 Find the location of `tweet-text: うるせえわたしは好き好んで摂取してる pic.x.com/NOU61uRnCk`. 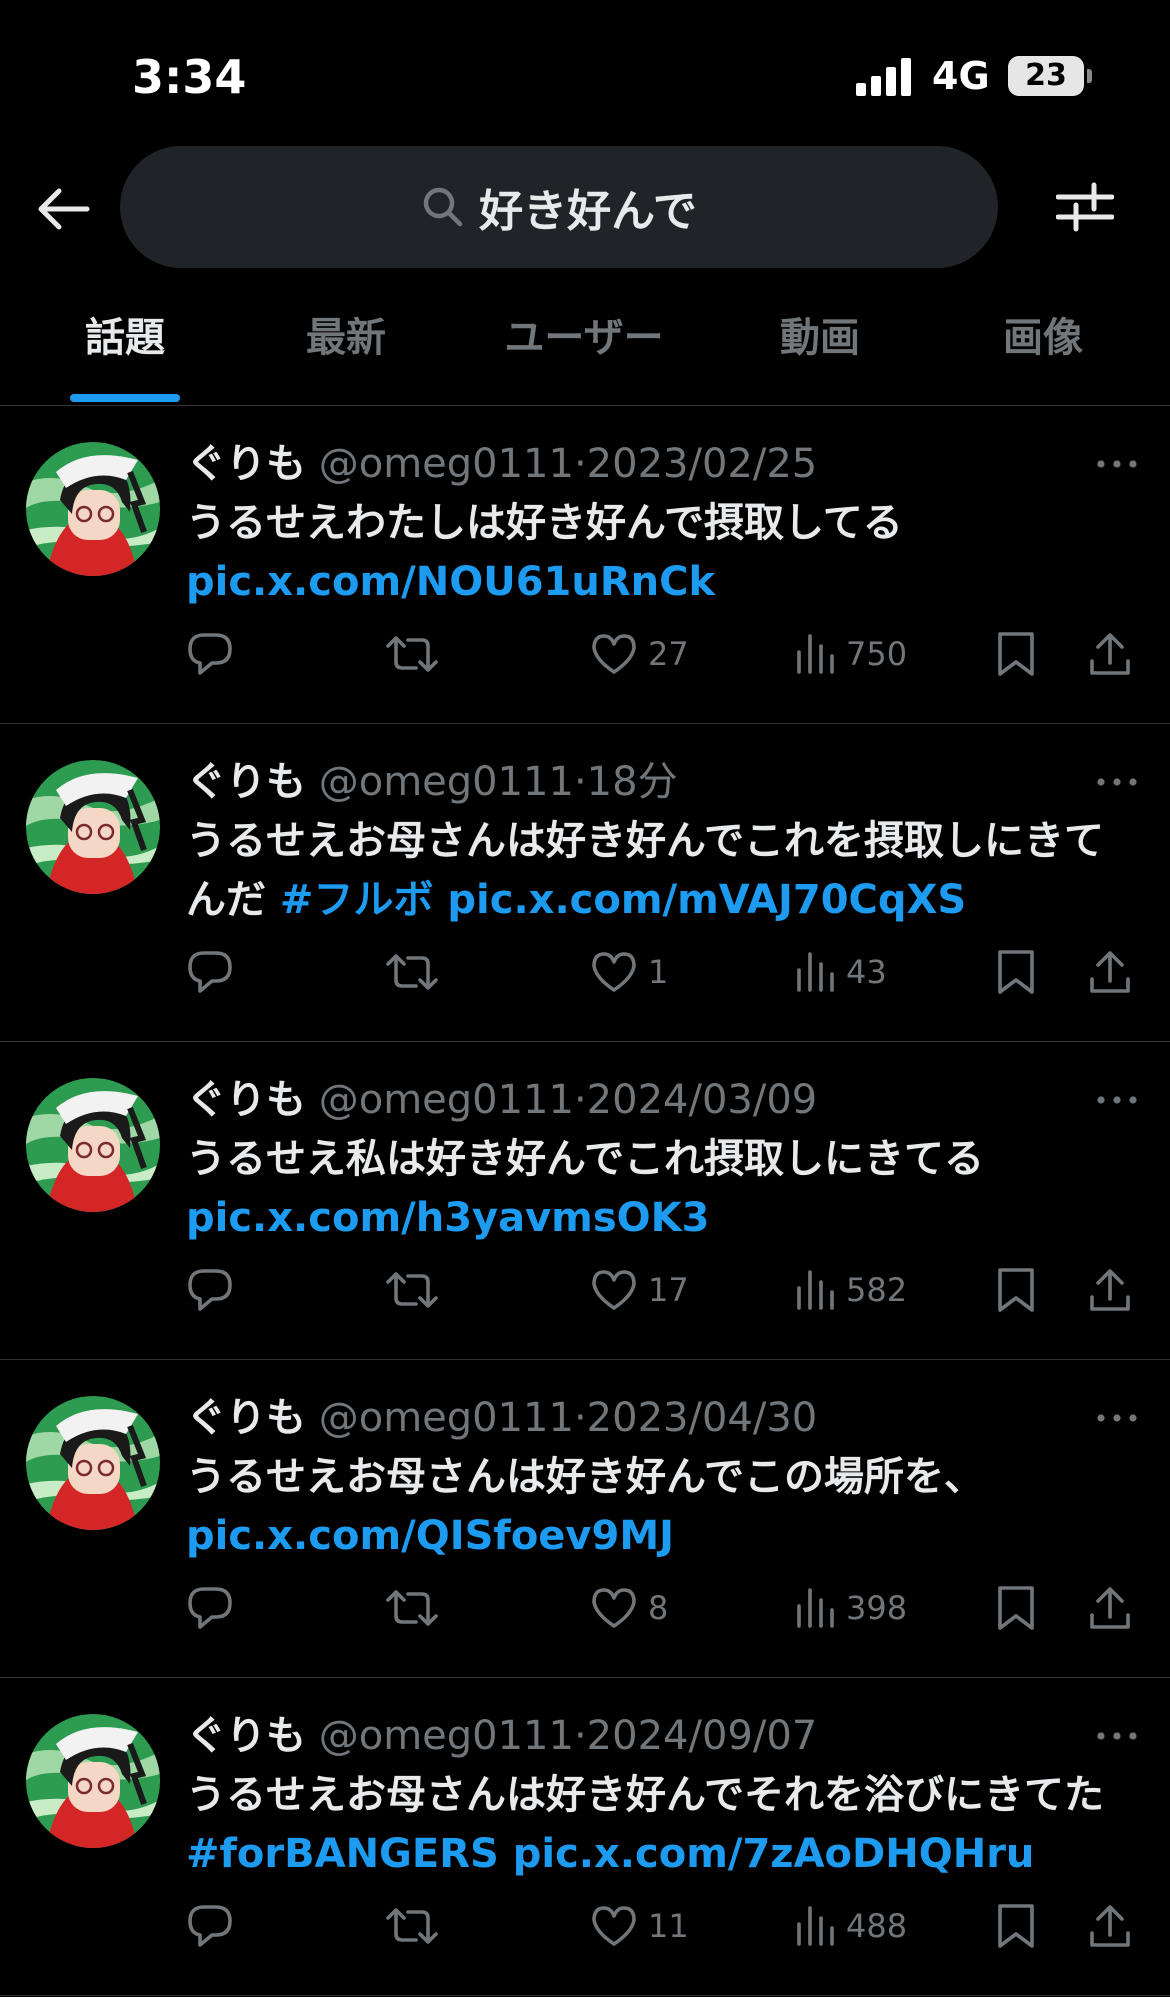

tweet-text: うるせえわたしは好き好んで摂取してる pic.x.com/NOU61uRnCk is located at coordinates (661, 553).